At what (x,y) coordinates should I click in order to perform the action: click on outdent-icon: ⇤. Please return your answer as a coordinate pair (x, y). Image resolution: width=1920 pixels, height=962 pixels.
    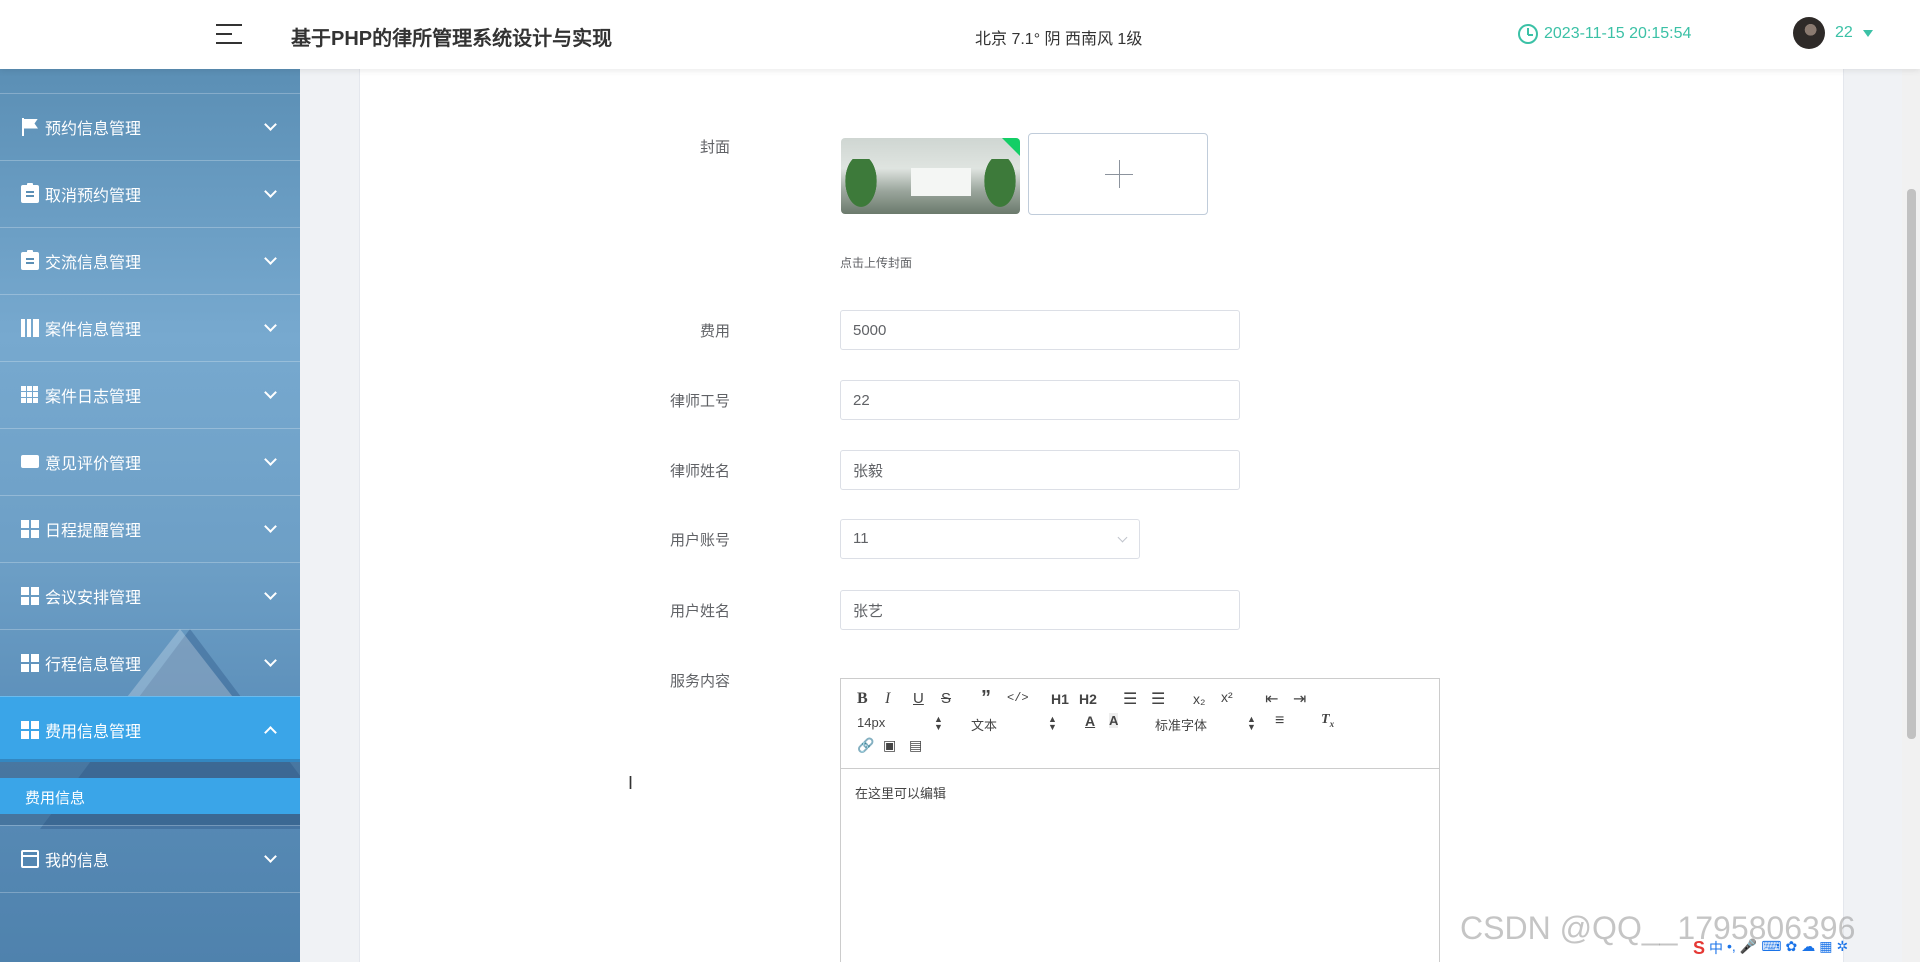
    Looking at the image, I should click on (1271, 699).